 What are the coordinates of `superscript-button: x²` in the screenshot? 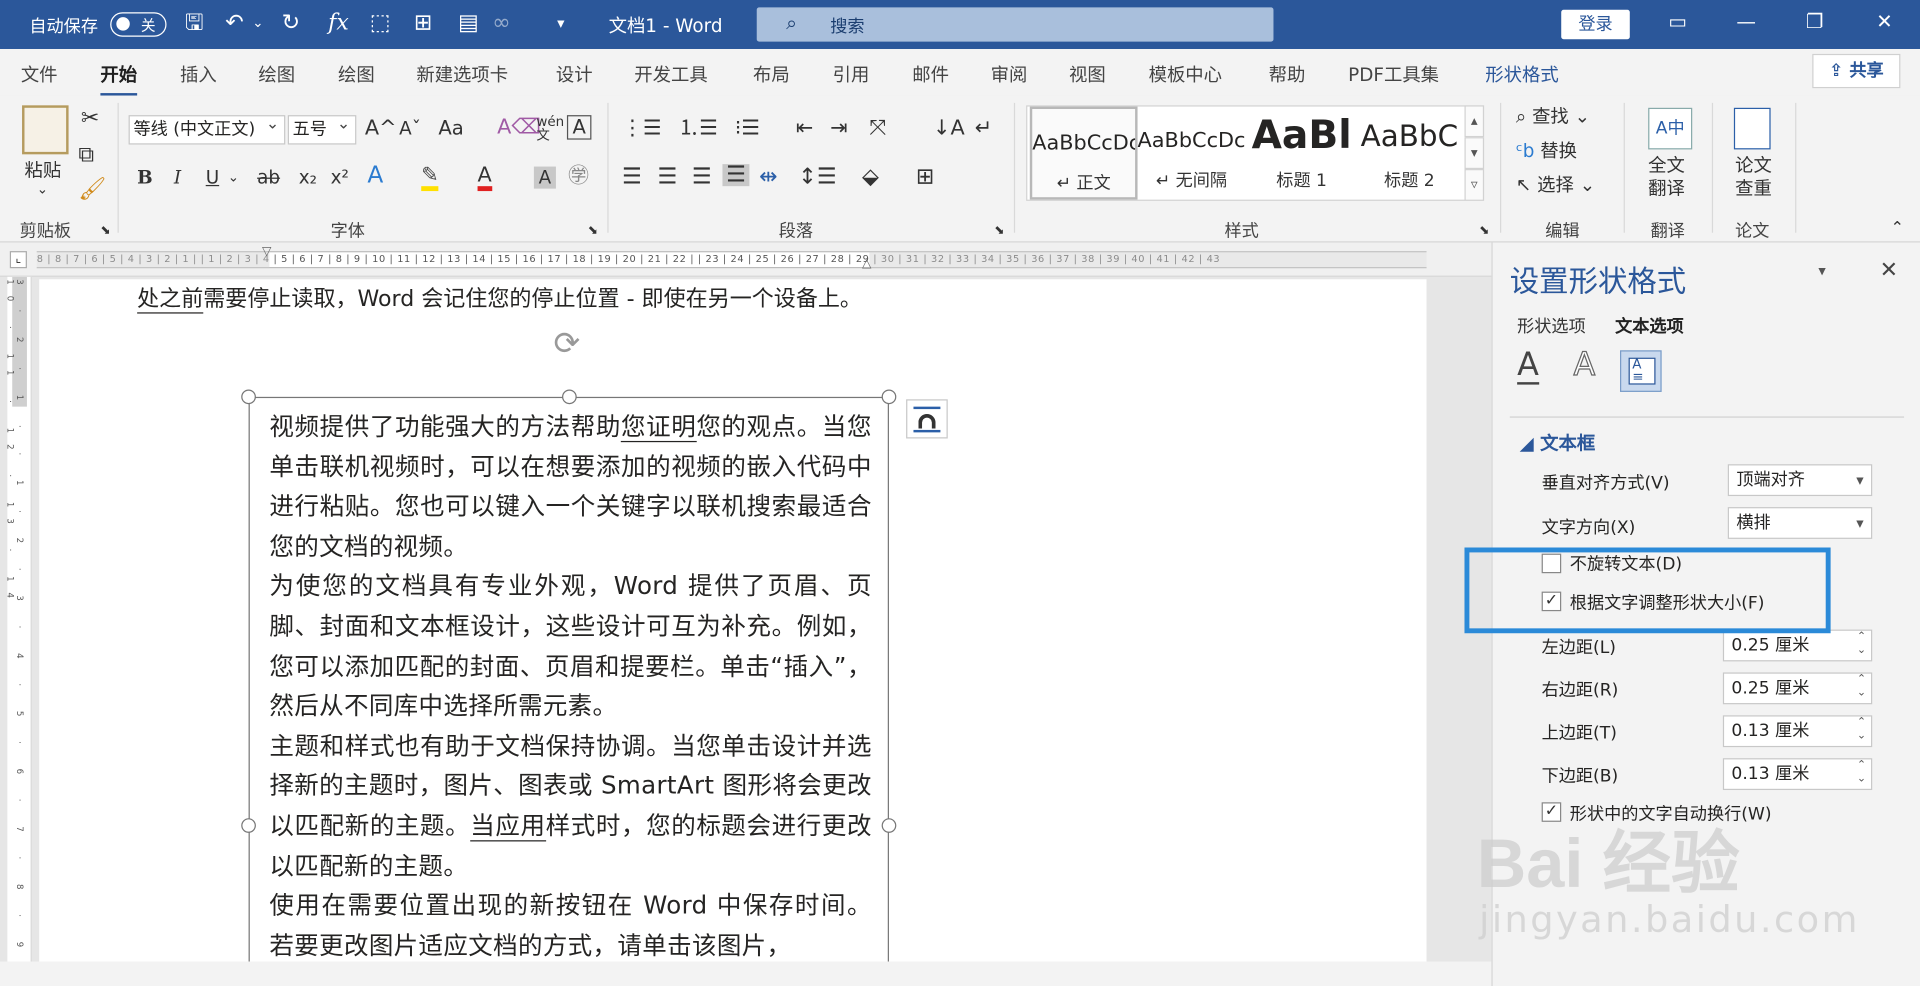 It's located at (340, 178).